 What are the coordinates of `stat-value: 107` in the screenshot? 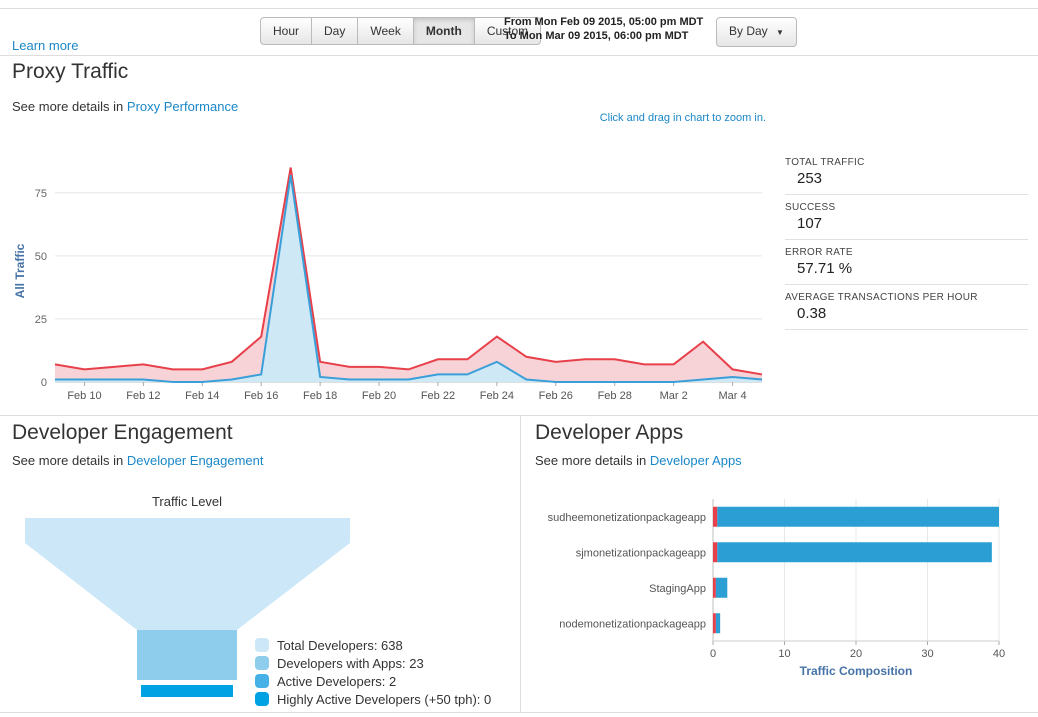 It's located at (810, 223).